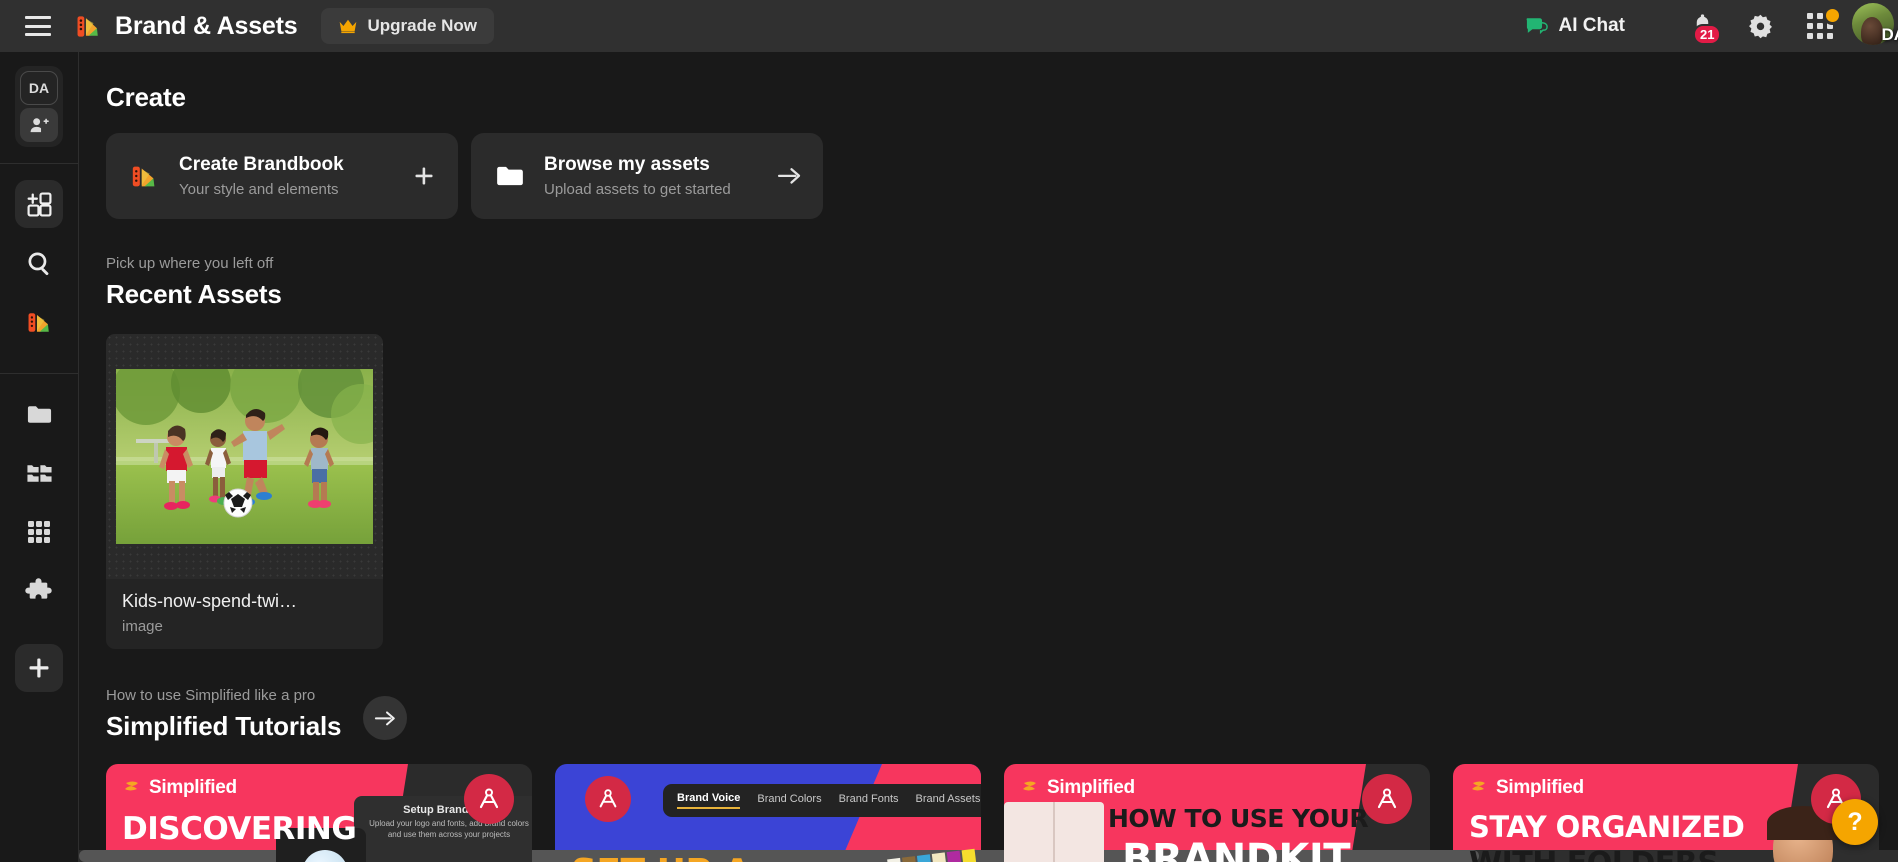 The width and height of the screenshot is (1898, 862). I want to click on create-brandbook-text: Create Brandbook Your style and elements, so click(295, 176).